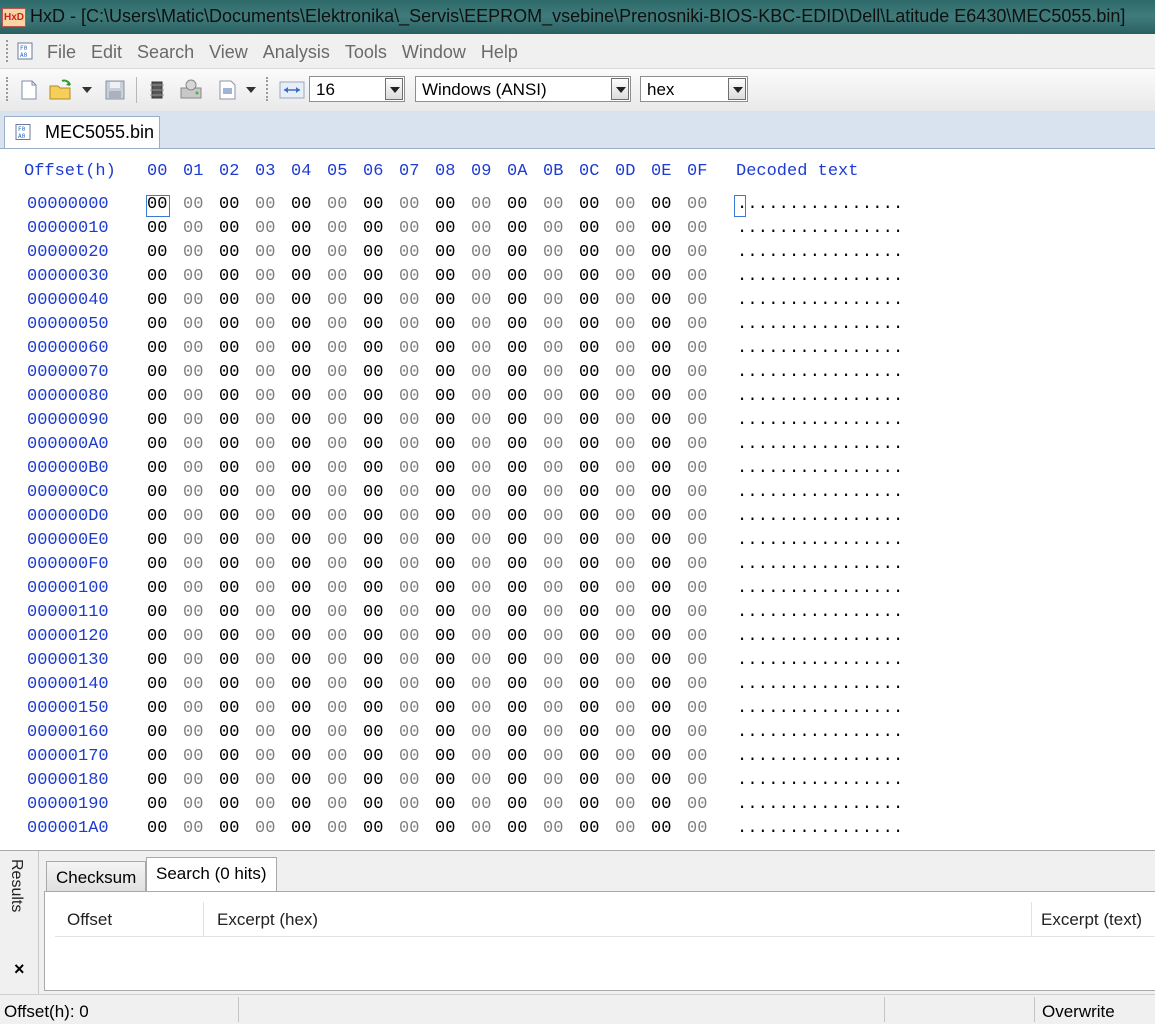  I want to click on properties-dropdown-arrow, so click(251, 90).